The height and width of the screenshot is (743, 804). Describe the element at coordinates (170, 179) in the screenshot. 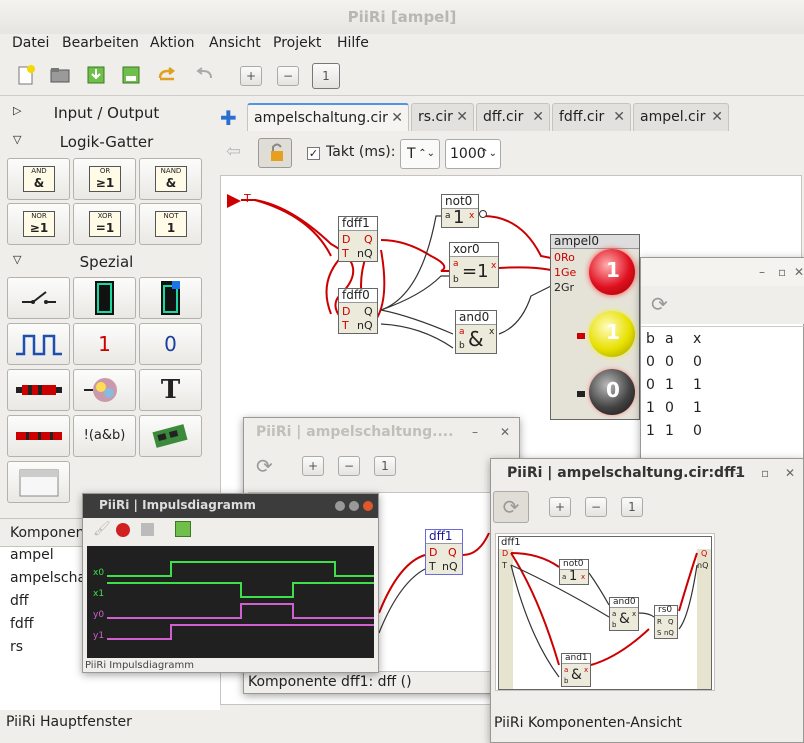

I see `nand-gate-button: NAND &` at that location.